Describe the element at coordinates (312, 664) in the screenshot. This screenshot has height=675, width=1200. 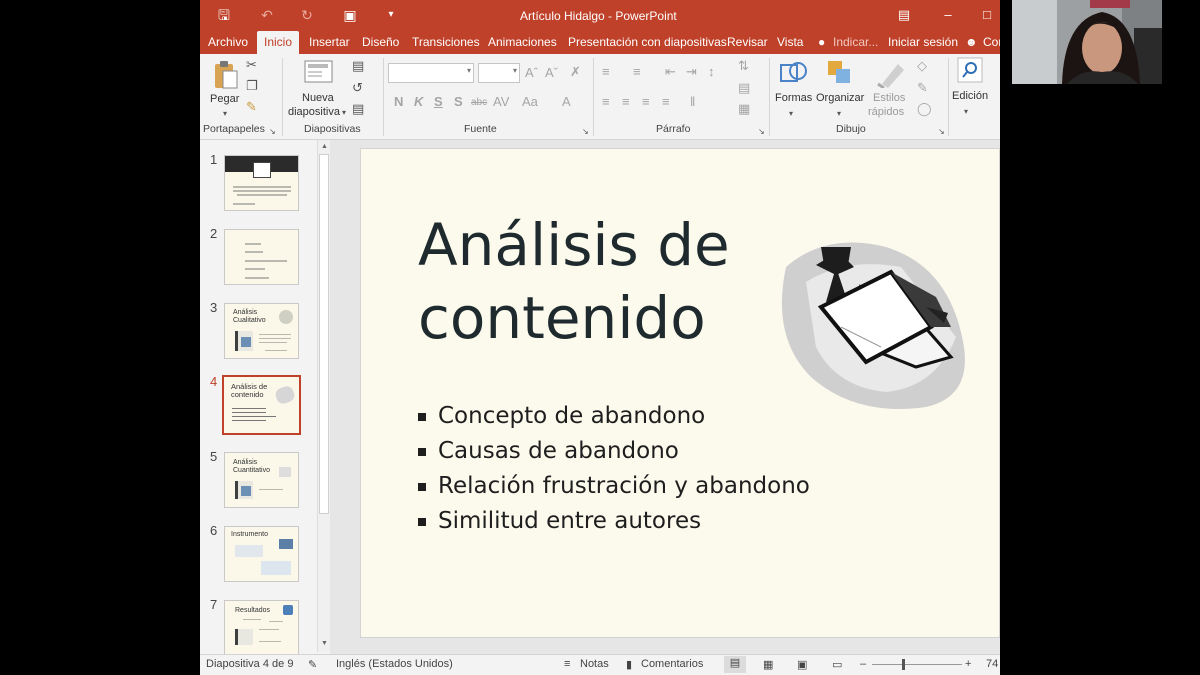
I see `spelling-check-icon: ✎` at that location.